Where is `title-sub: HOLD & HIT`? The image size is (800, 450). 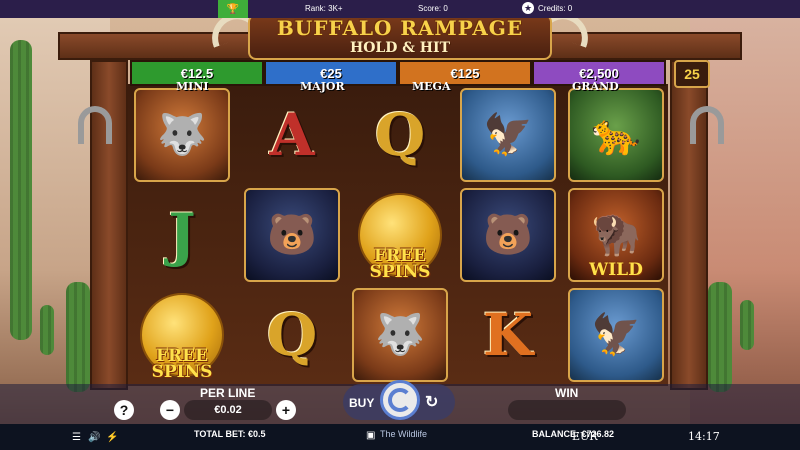
title-sub: HOLD & HIT is located at coordinates (400, 48).